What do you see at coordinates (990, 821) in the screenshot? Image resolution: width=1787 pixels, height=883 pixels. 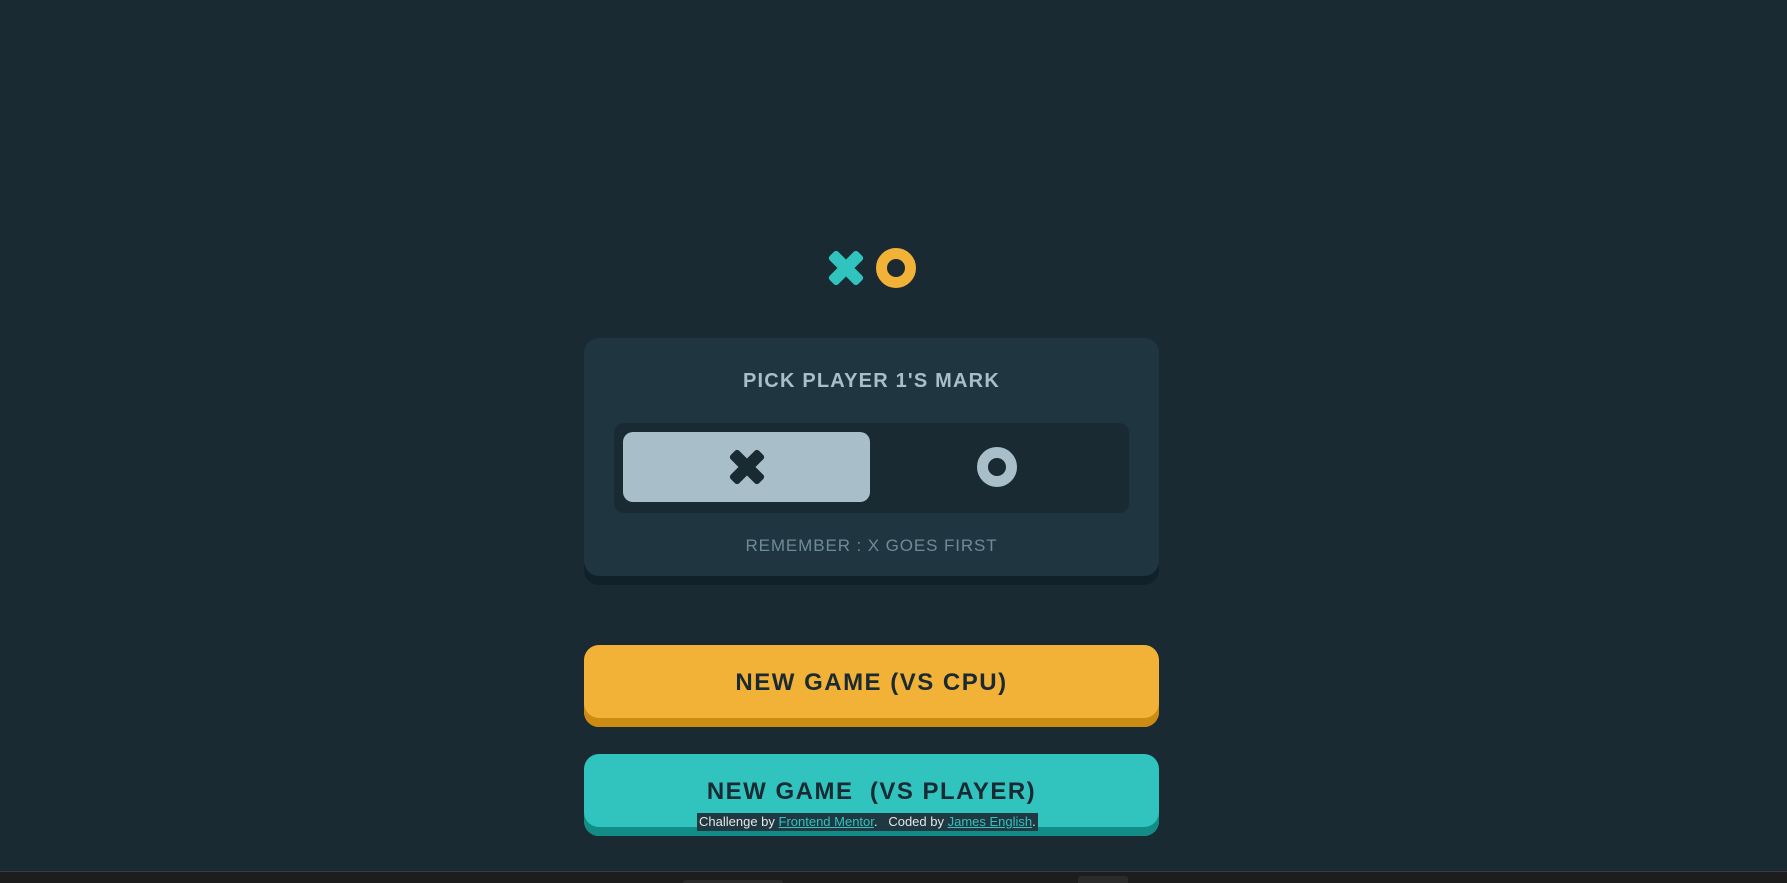 I see `author-link: James English` at bounding box center [990, 821].